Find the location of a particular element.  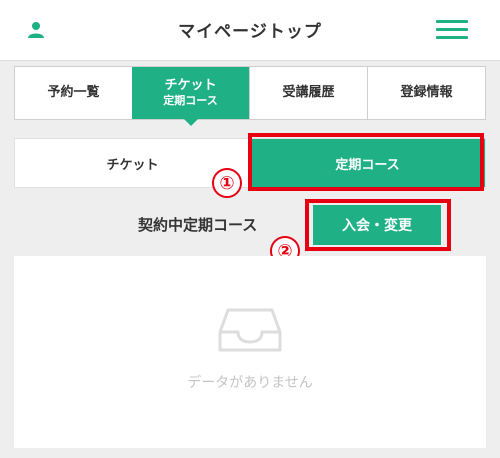

tab-registration-info: 登録情報 is located at coordinates (426, 93).